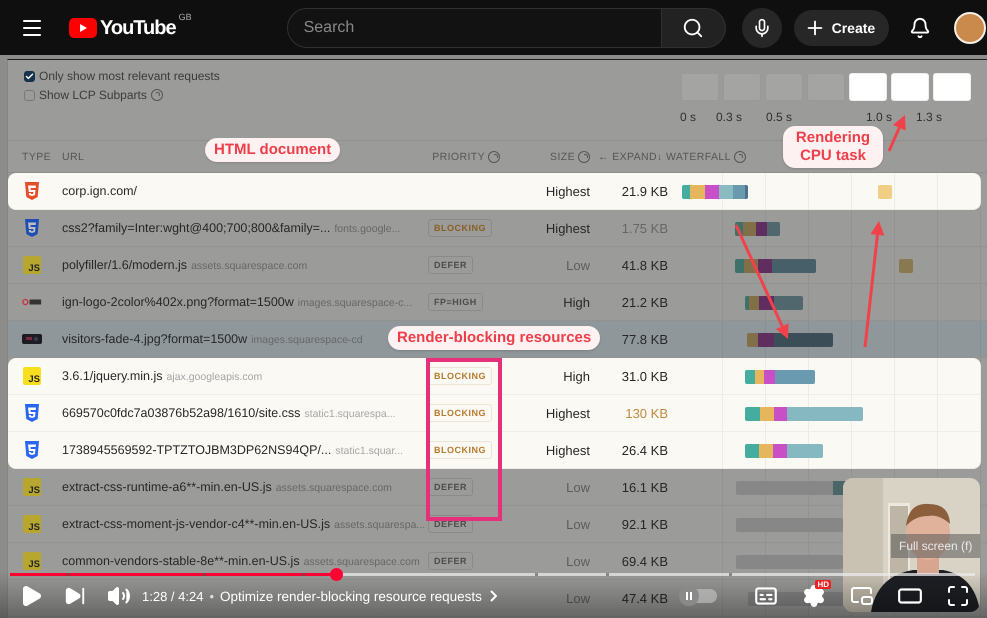 Image resolution: width=987 pixels, height=618 pixels. I want to click on search-button, so click(694, 28).